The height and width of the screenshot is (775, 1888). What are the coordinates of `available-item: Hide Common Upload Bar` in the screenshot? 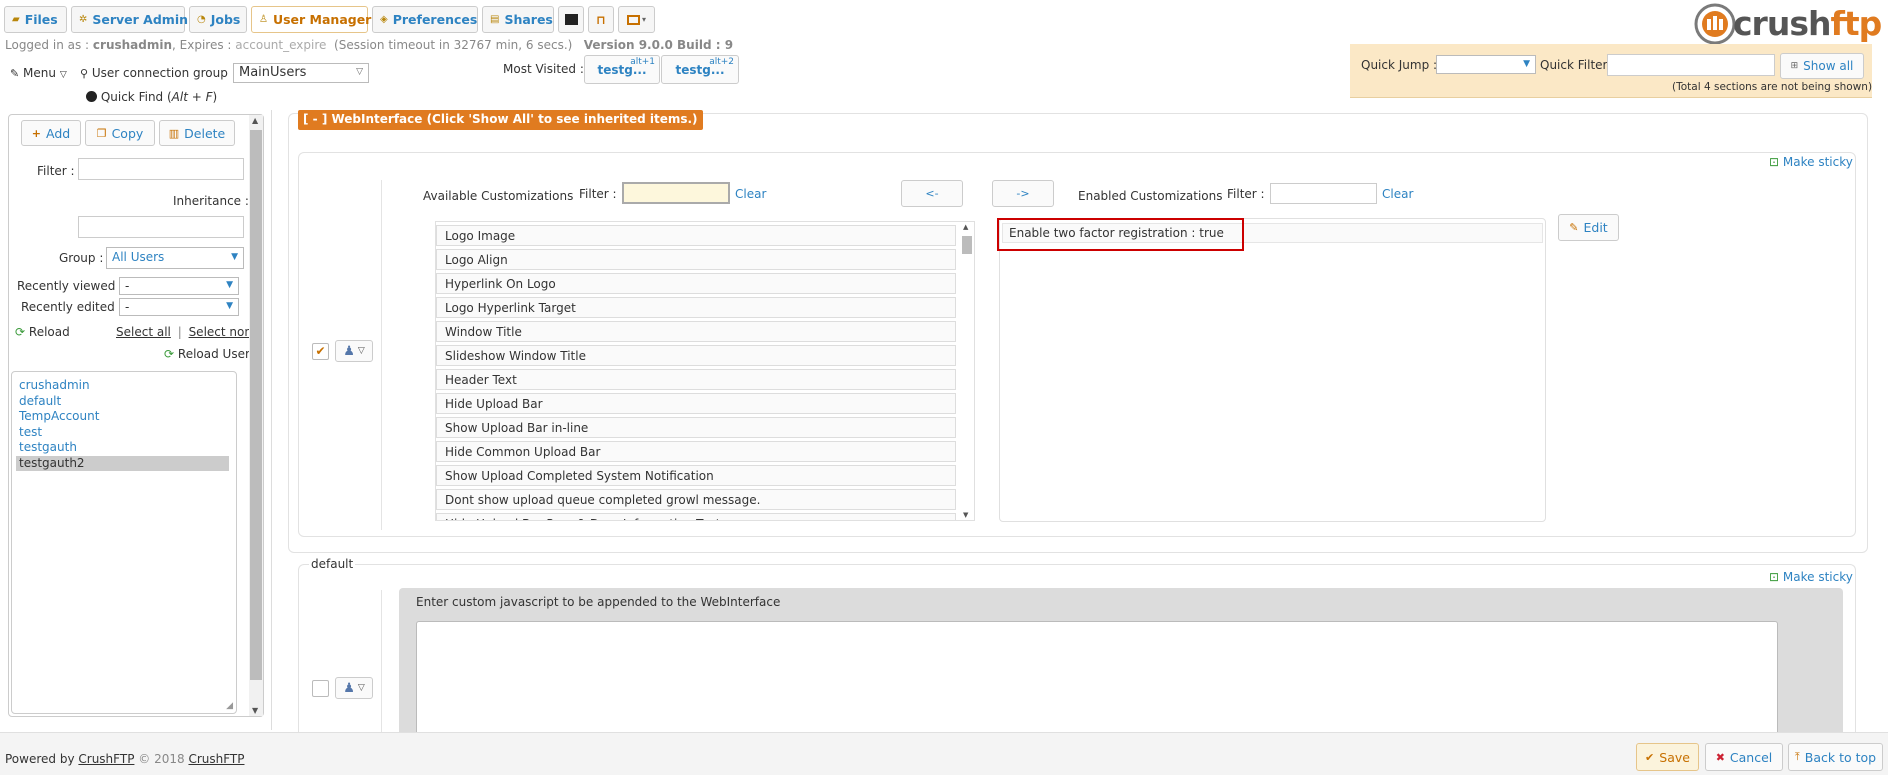 It's located at (696, 451).